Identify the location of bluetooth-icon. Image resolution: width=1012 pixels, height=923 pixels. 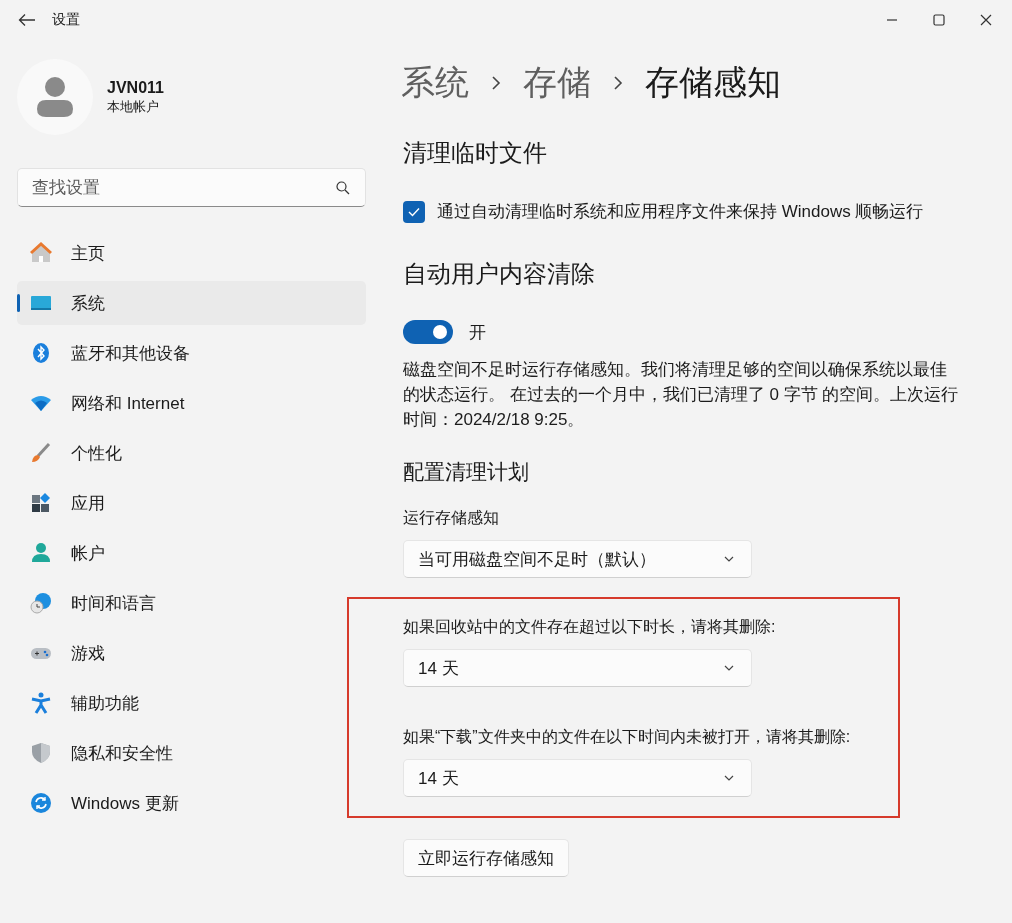
(41, 353).